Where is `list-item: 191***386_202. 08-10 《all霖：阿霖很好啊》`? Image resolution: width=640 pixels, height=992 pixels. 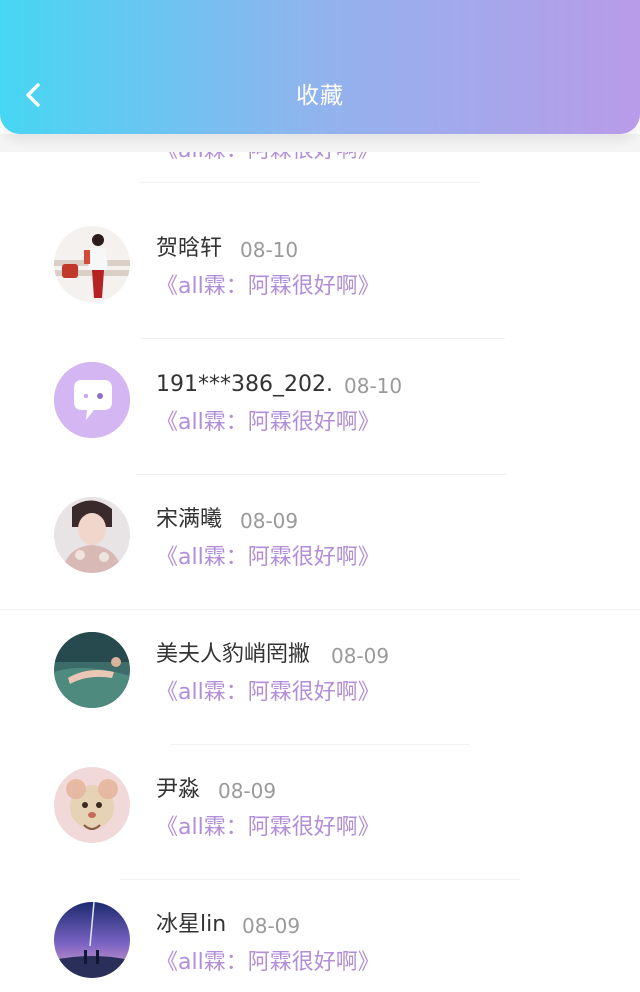 list-item: 191***386_202. 08-10 《all霖：阿霖很好啊》 is located at coordinates (320, 407).